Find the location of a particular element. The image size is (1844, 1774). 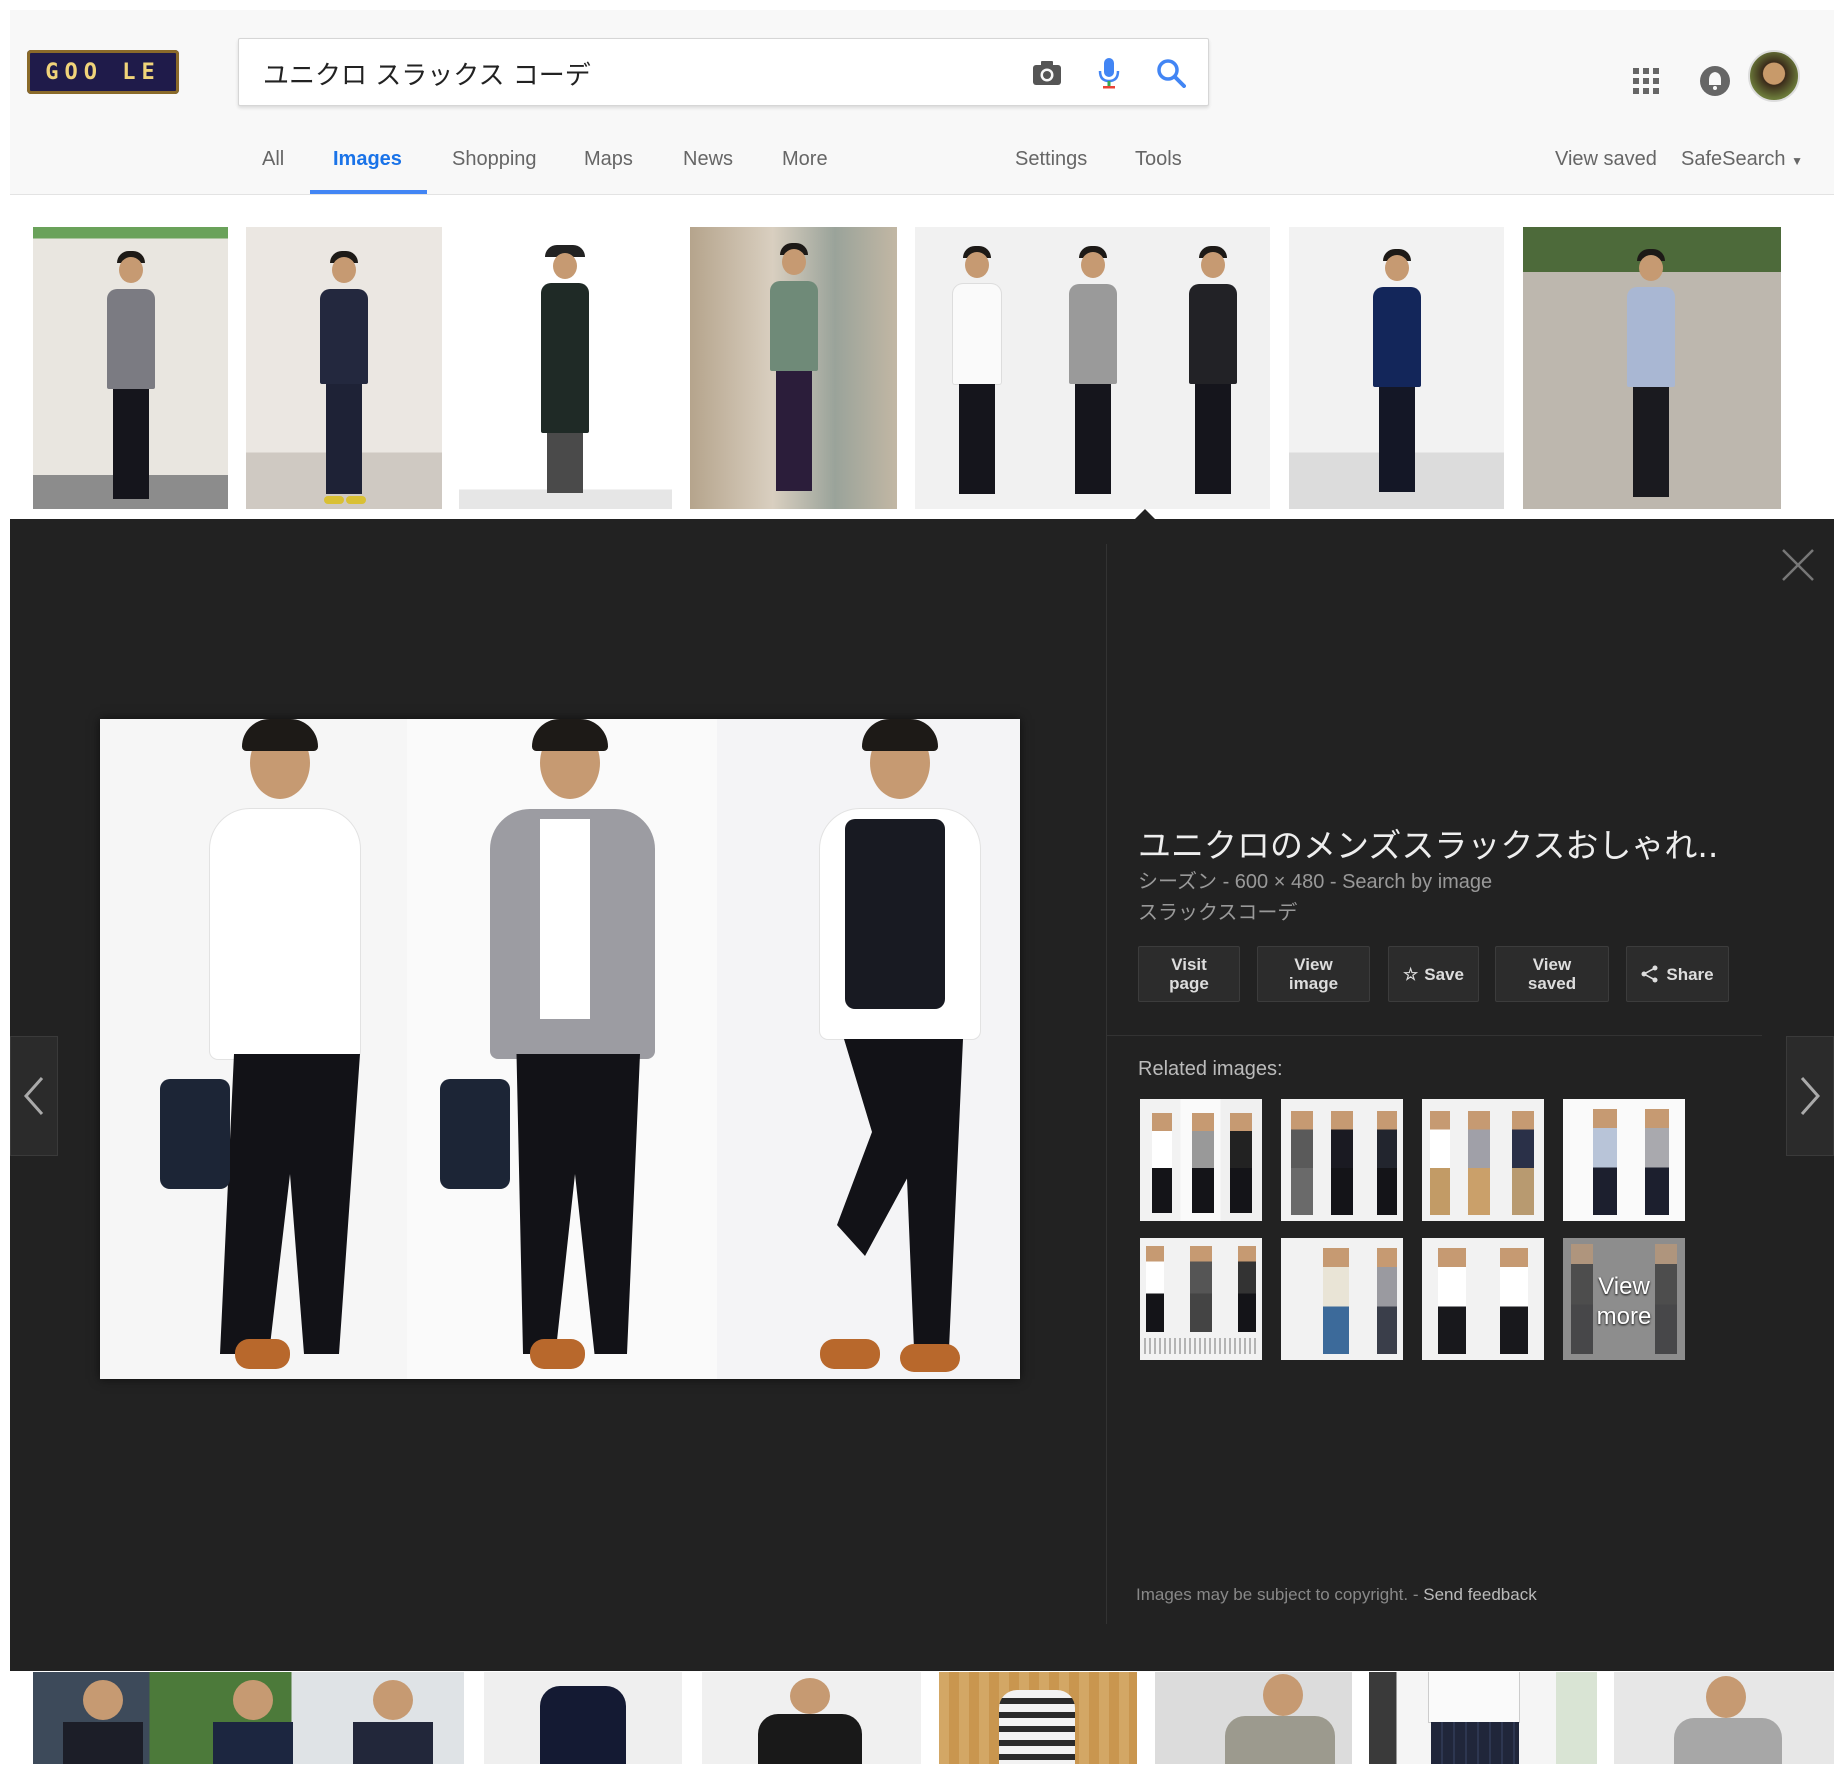

search-by-image-link: Search by image is located at coordinates (1417, 882).